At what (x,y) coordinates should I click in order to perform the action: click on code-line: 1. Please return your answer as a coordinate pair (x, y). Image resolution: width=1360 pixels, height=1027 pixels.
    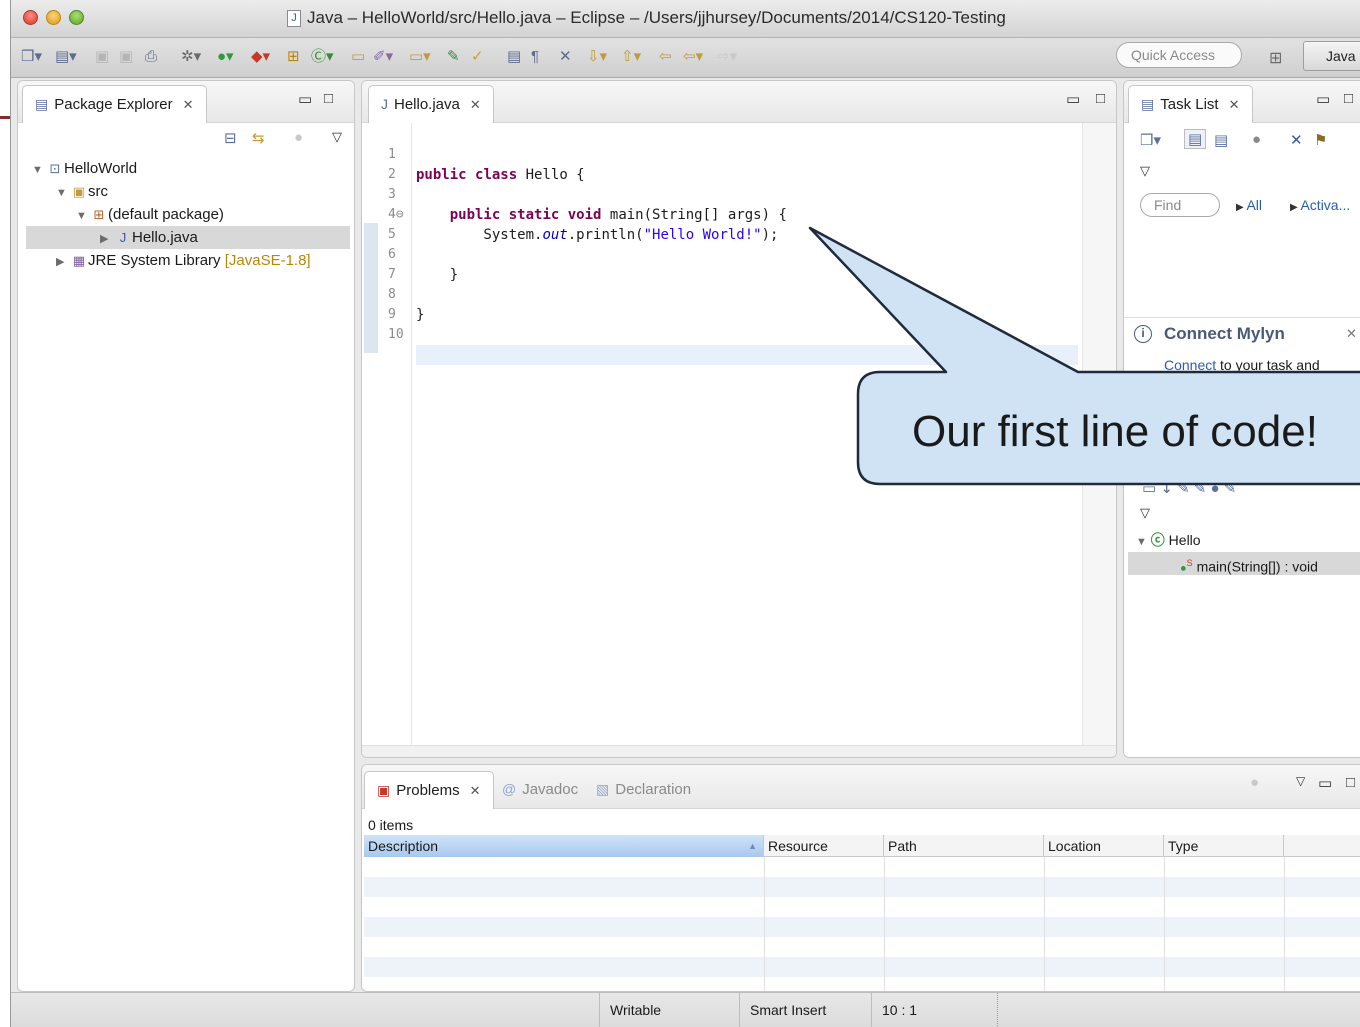
    Looking at the image, I should click on (739, 143).